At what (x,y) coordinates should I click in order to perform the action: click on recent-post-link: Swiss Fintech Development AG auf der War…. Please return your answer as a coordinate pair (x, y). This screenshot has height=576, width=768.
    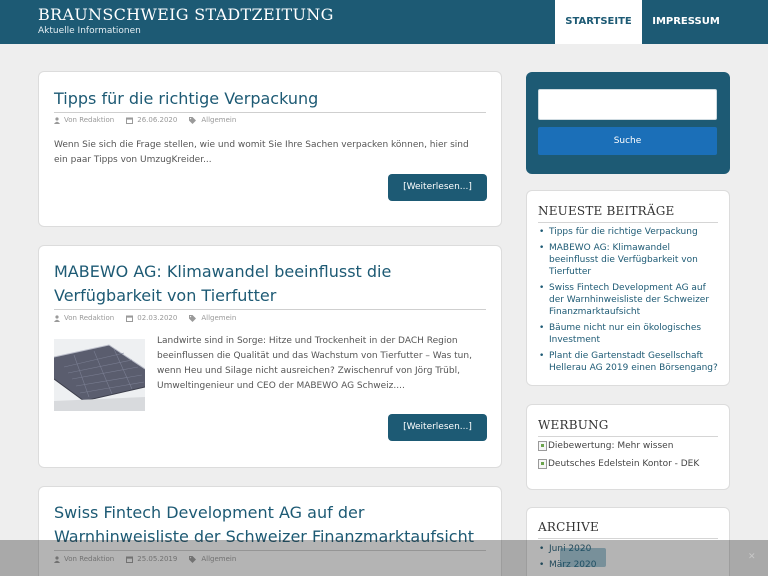
    Looking at the image, I should click on (628, 300).